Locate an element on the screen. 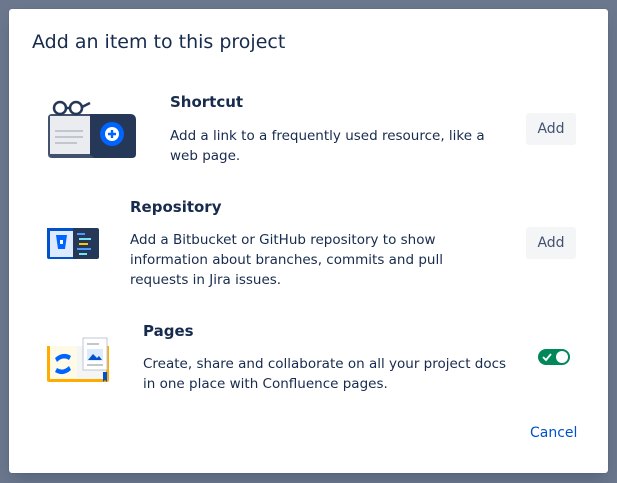  pages-toggle is located at coordinates (554, 357).